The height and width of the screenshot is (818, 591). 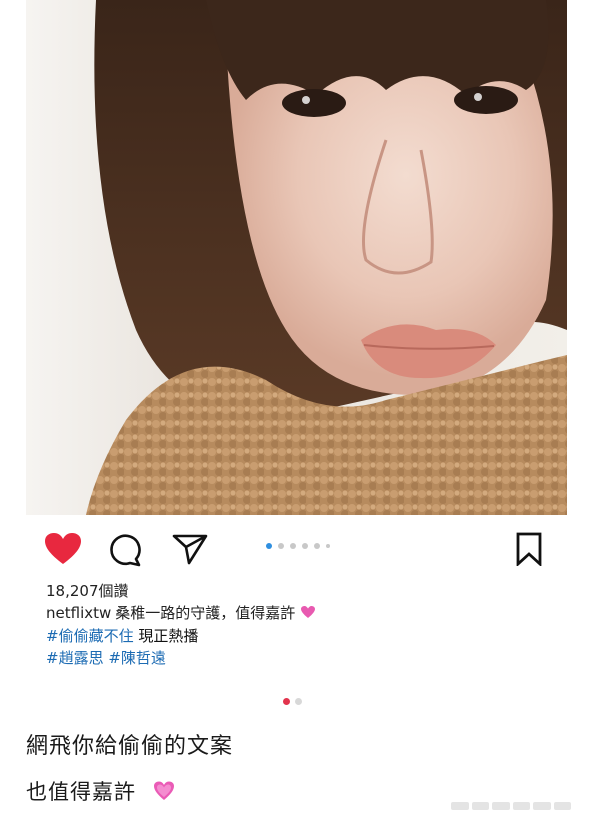 I want to click on hashtag-line-1: #偷偷藏不住 現正熱播, so click(x=306, y=636).